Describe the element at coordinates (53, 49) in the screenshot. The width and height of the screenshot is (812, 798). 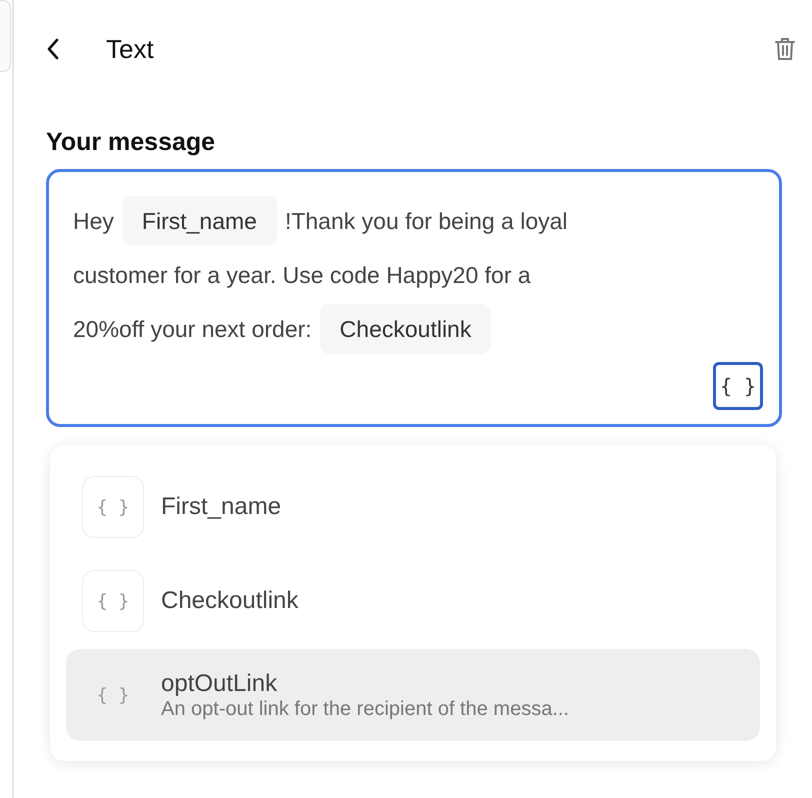
I see `back-icon` at that location.